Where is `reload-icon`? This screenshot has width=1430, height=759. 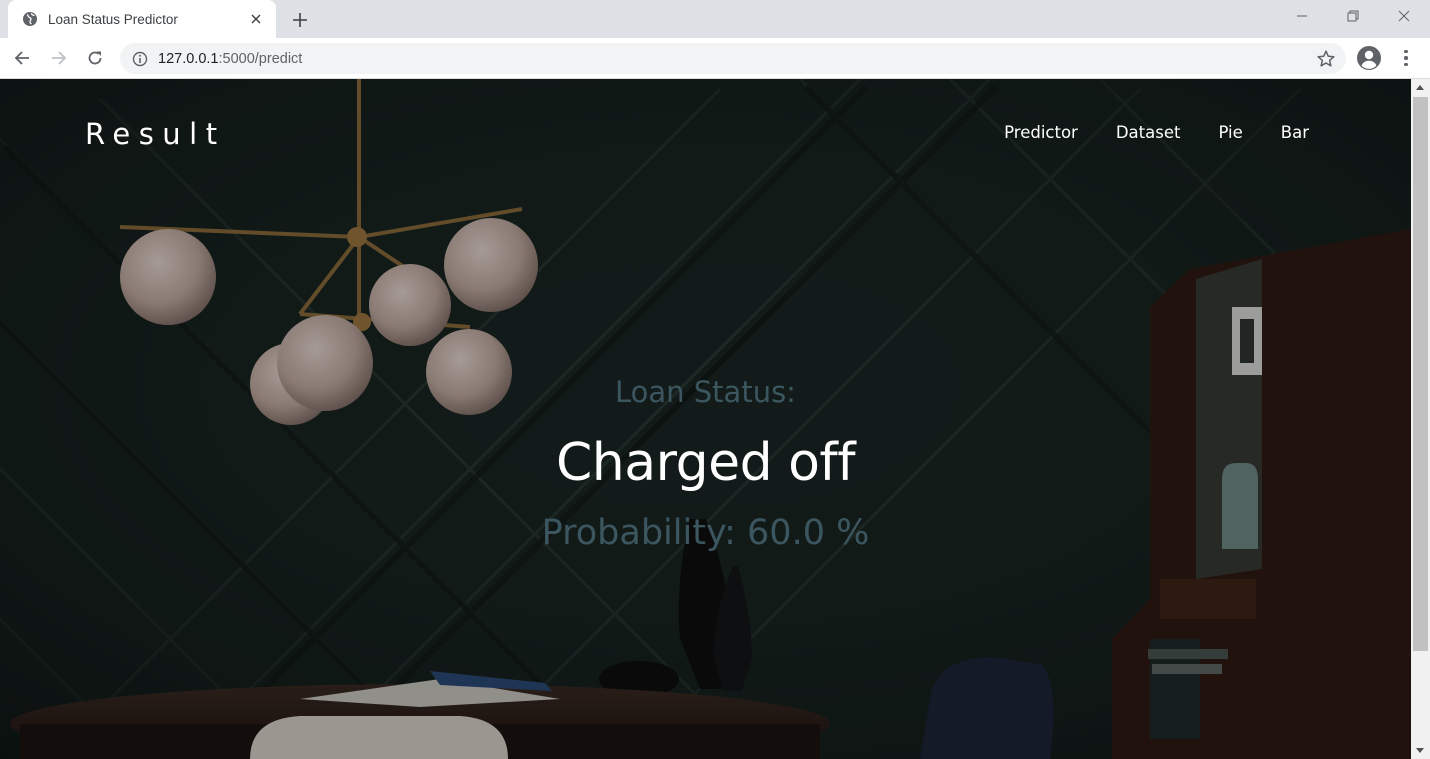
reload-icon is located at coordinates (95, 58).